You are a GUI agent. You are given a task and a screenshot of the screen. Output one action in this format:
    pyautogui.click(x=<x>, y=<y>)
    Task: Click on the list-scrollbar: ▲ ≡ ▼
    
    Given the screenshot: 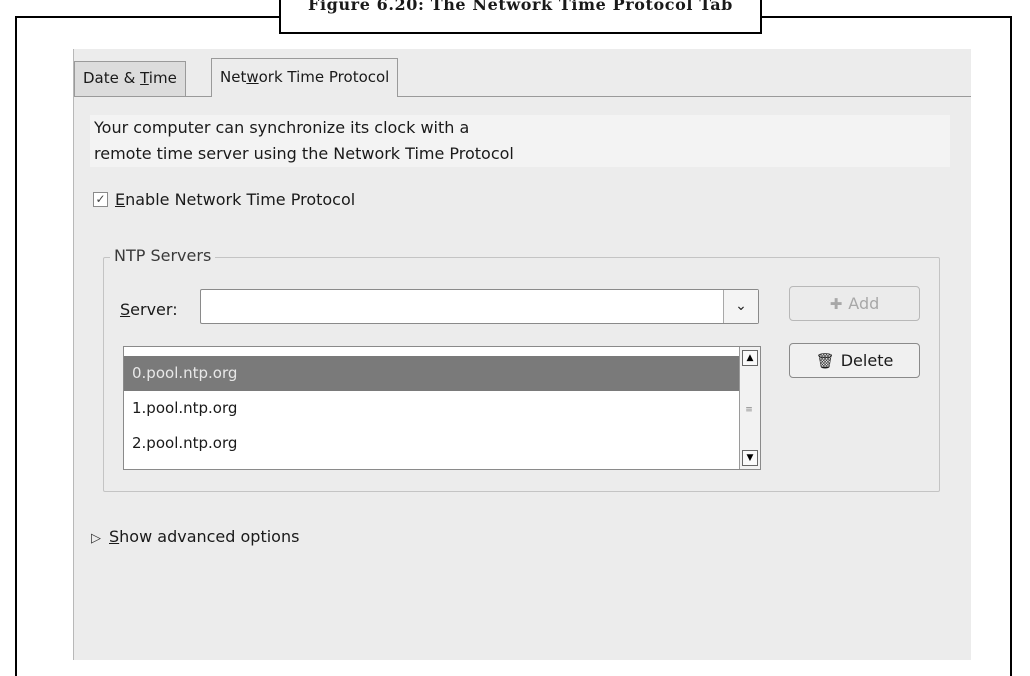 What is the action you would take?
    pyautogui.click(x=749, y=408)
    